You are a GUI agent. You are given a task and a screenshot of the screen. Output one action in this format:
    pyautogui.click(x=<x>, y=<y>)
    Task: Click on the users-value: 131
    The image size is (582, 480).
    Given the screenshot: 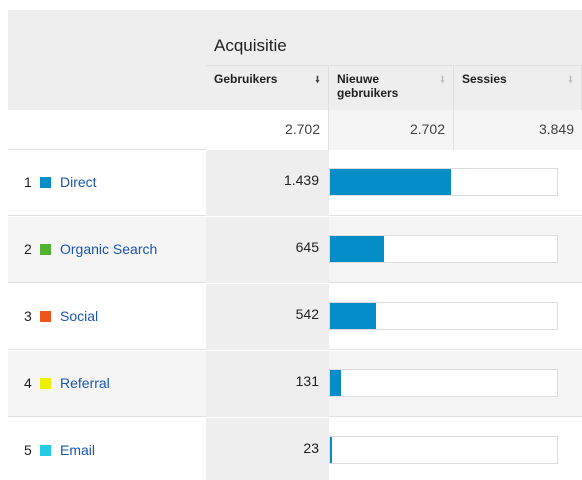 What is the action you would take?
    pyautogui.click(x=307, y=381)
    